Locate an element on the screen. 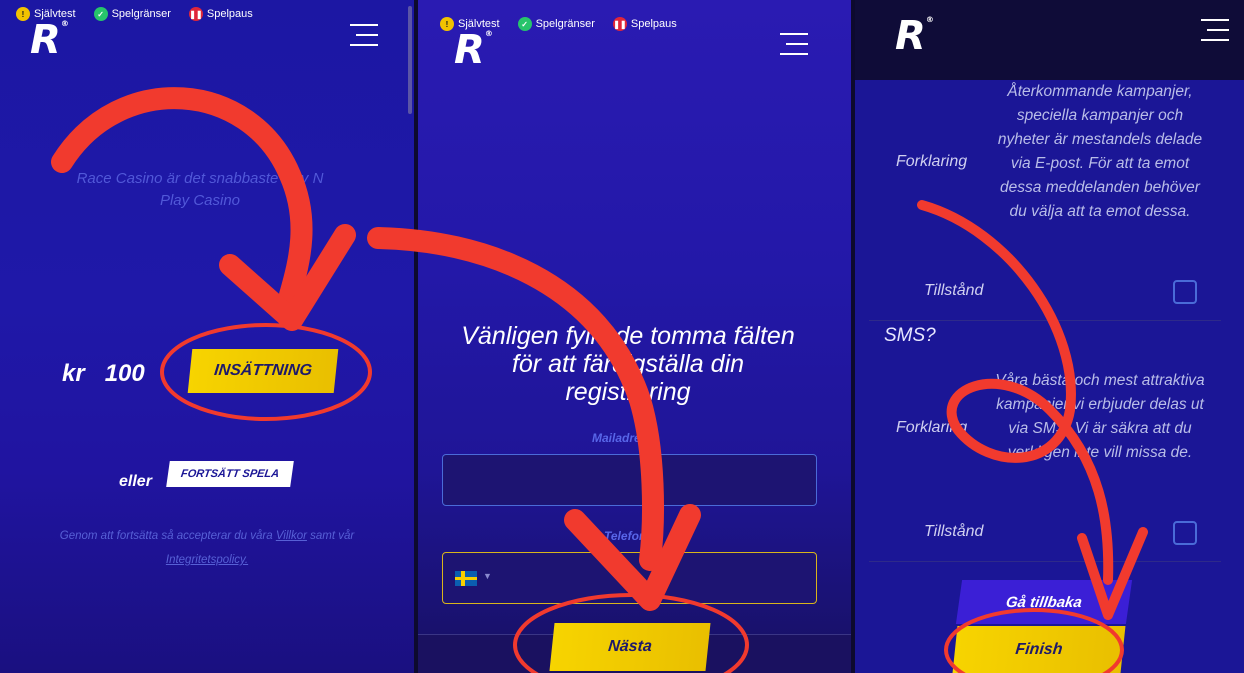 The image size is (1244, 673). email-field is located at coordinates (629, 480).